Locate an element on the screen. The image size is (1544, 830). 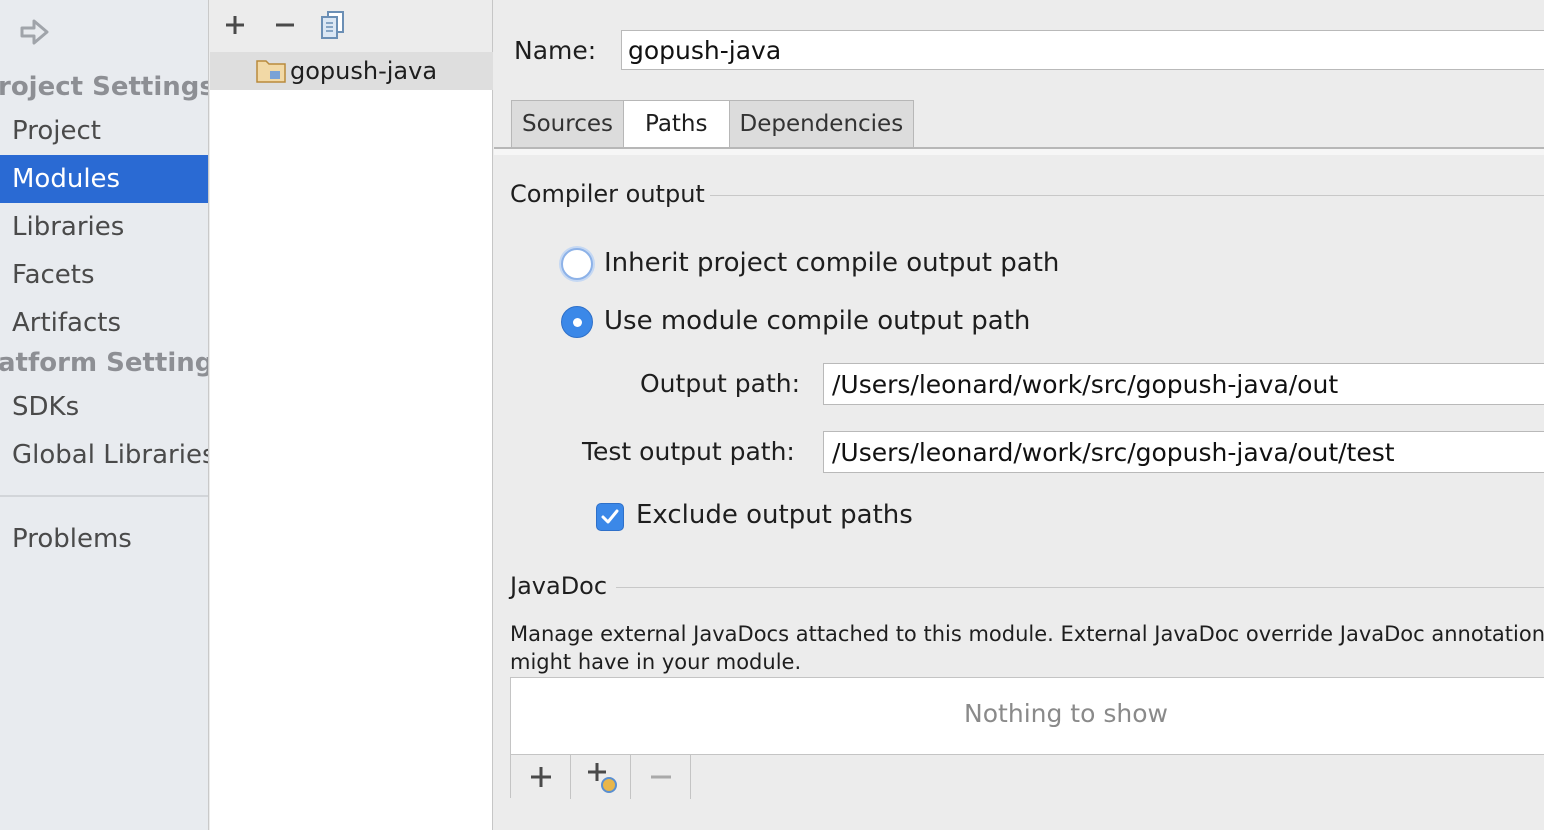
exclude-output-checkbox is located at coordinates (610, 517).